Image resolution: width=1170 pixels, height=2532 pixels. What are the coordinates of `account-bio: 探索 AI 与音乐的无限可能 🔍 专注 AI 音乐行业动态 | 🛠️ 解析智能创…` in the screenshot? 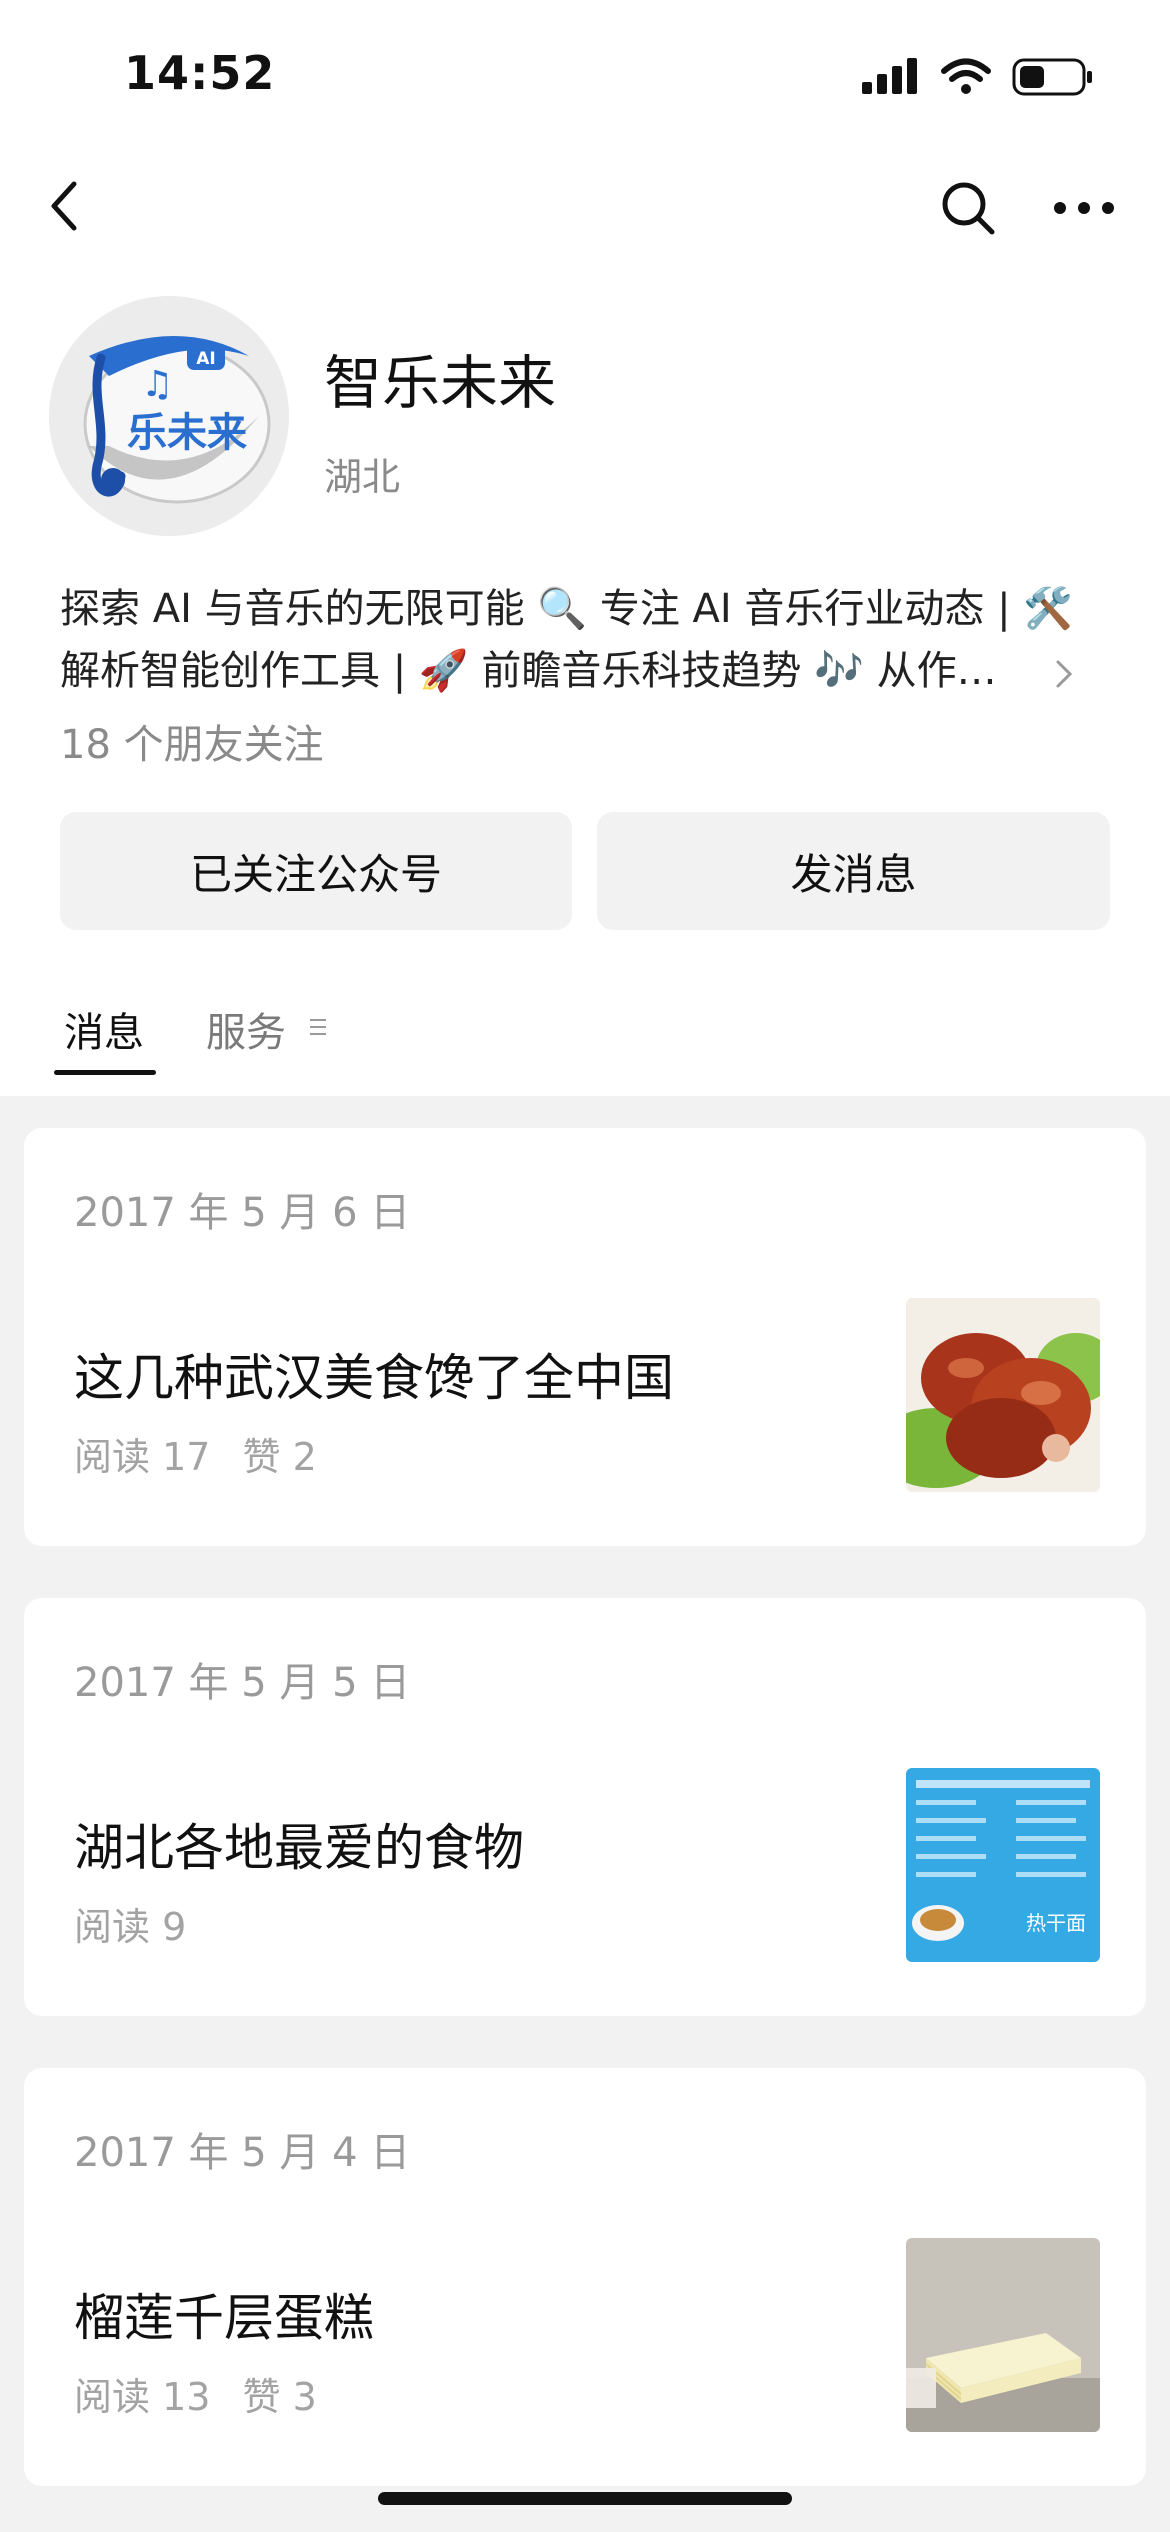 It's located at (565, 640).